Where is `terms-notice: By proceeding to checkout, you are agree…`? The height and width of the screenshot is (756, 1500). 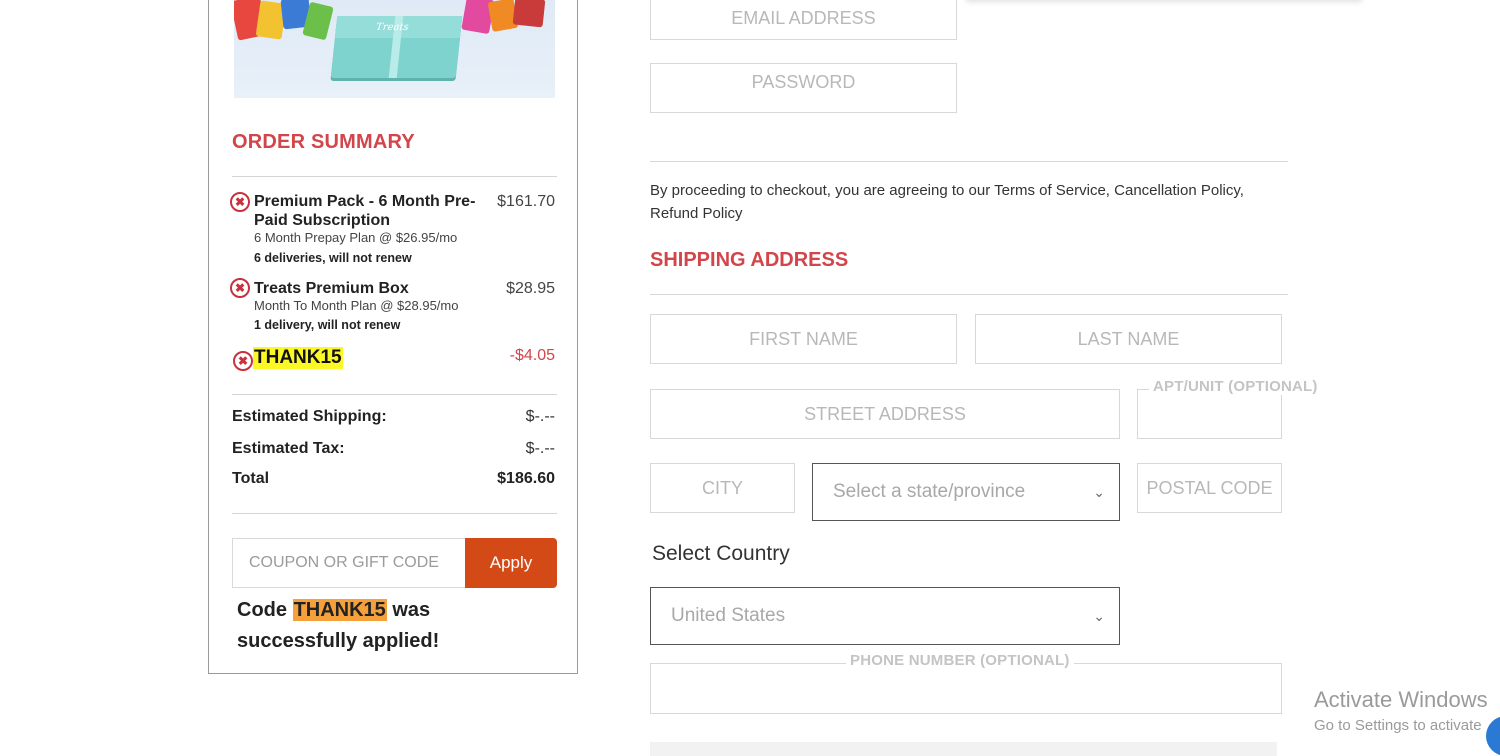
terms-notice: By proceeding to checkout, you are agree… is located at coordinates (947, 202).